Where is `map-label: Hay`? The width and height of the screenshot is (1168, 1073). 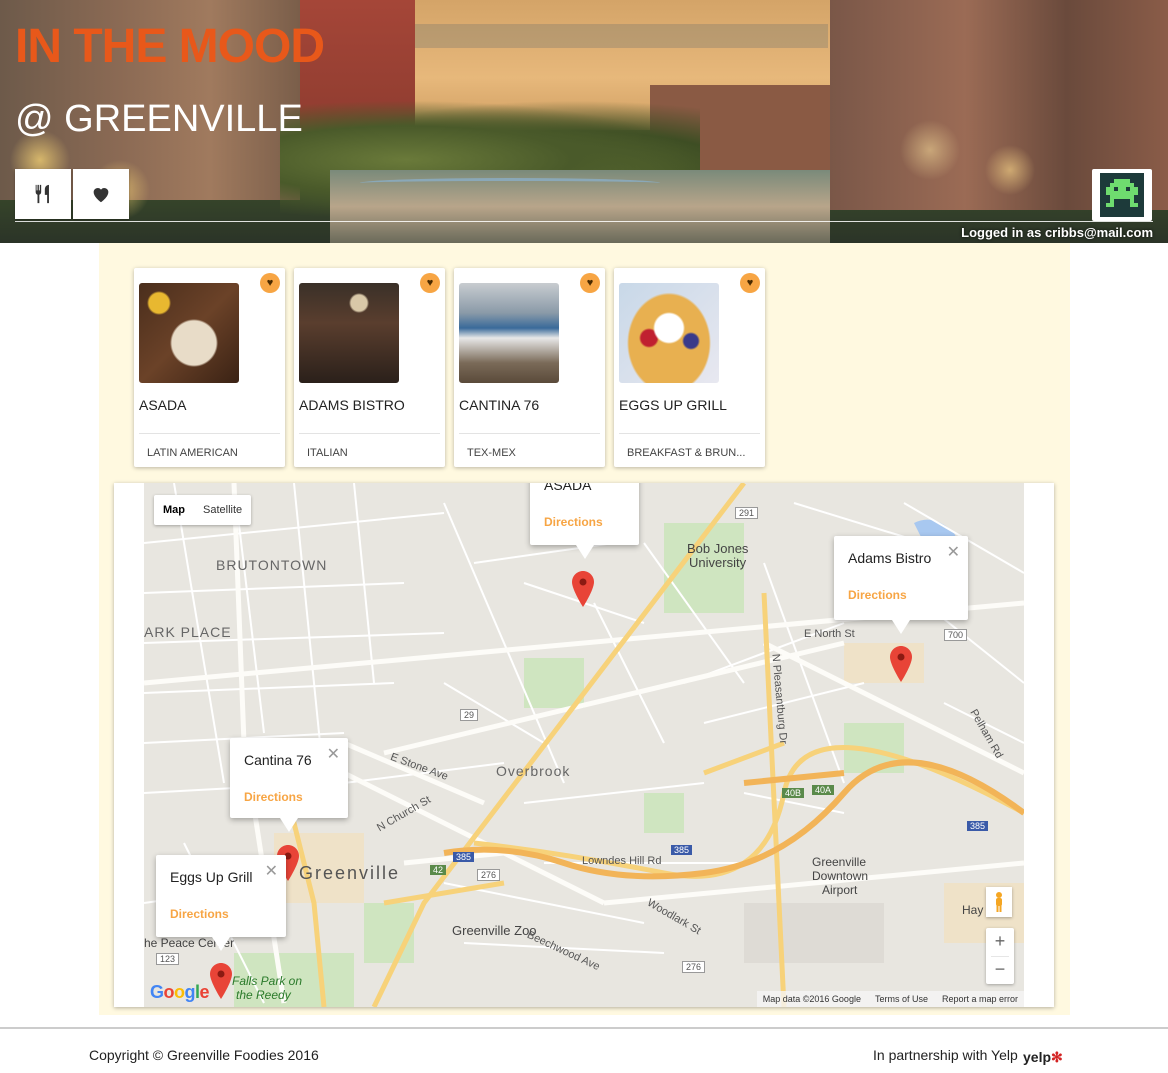
map-label: Hay is located at coordinates (973, 910).